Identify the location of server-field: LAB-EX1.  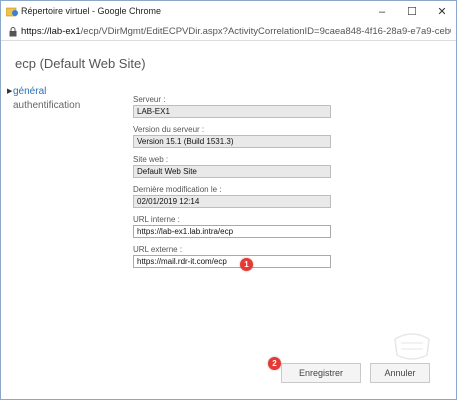
(232, 111).